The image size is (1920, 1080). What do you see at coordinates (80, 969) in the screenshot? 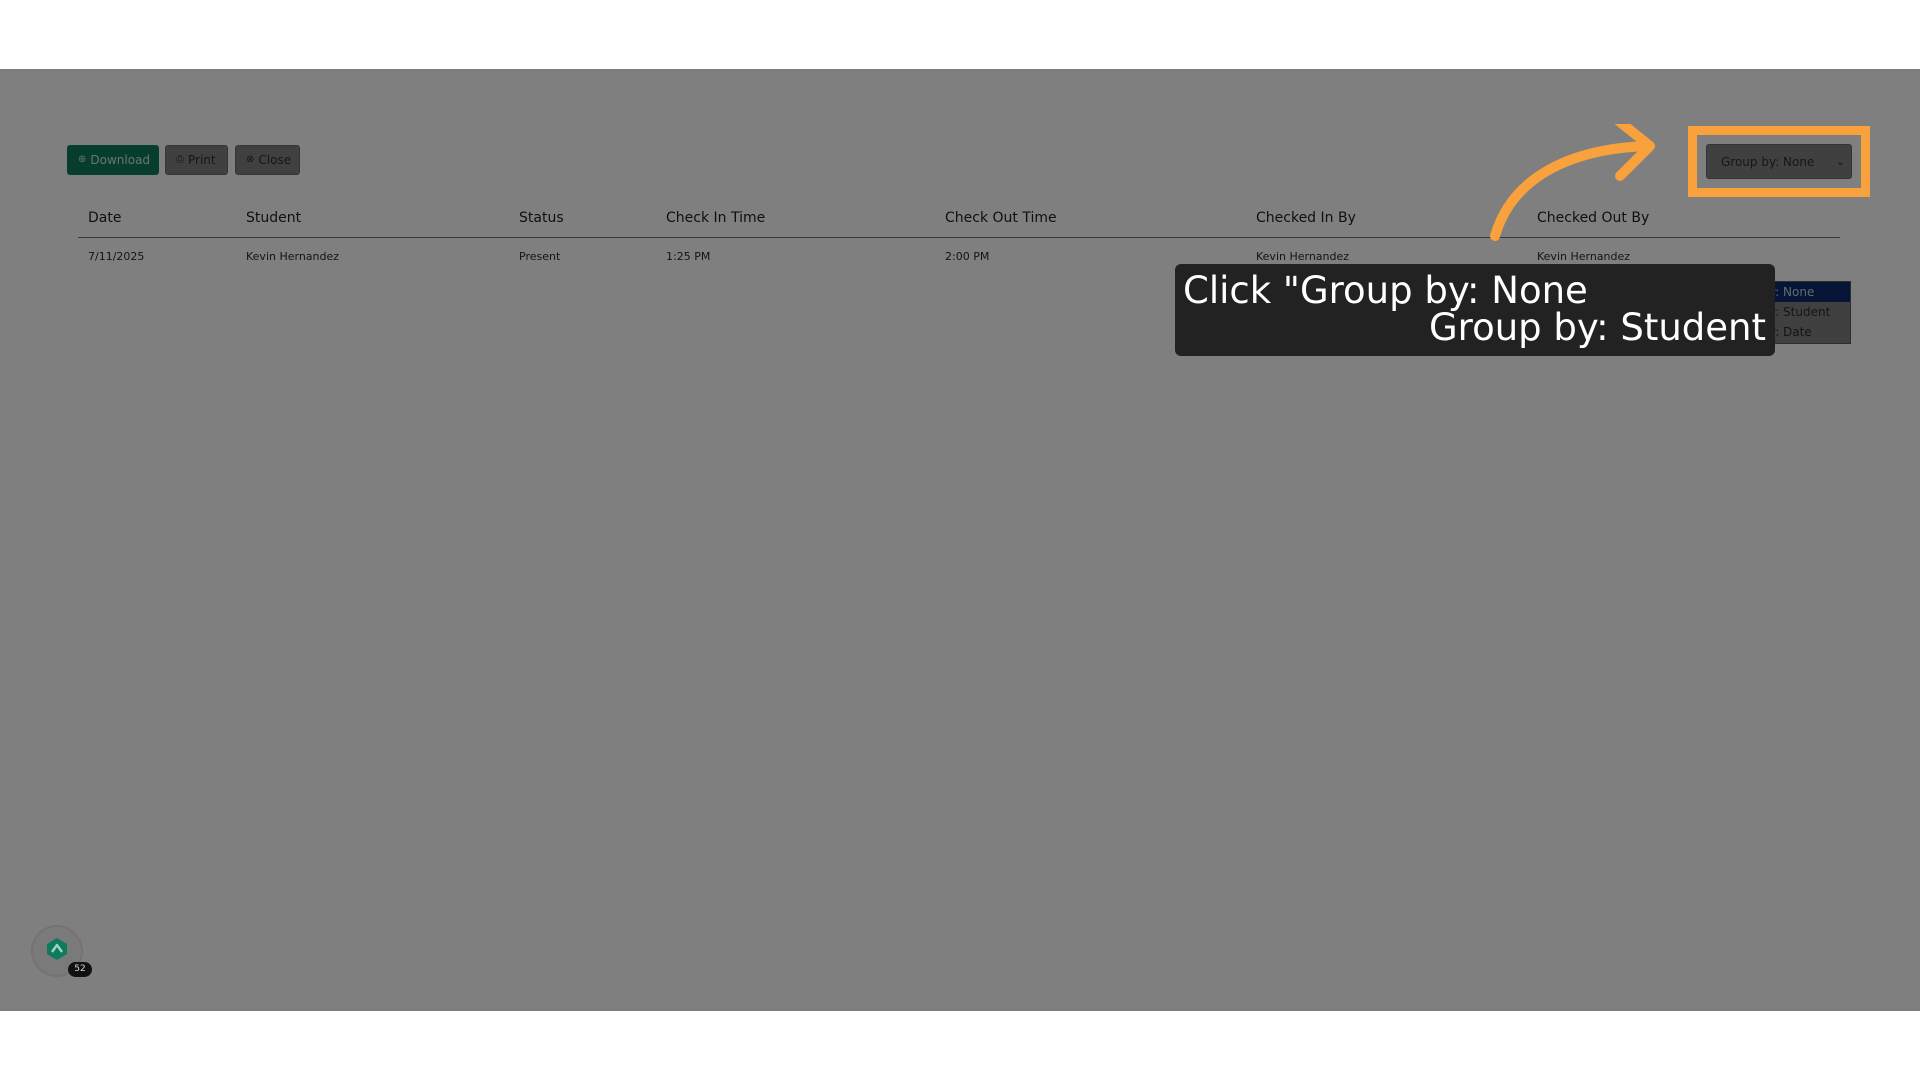
I see `notification-badge: 52` at bounding box center [80, 969].